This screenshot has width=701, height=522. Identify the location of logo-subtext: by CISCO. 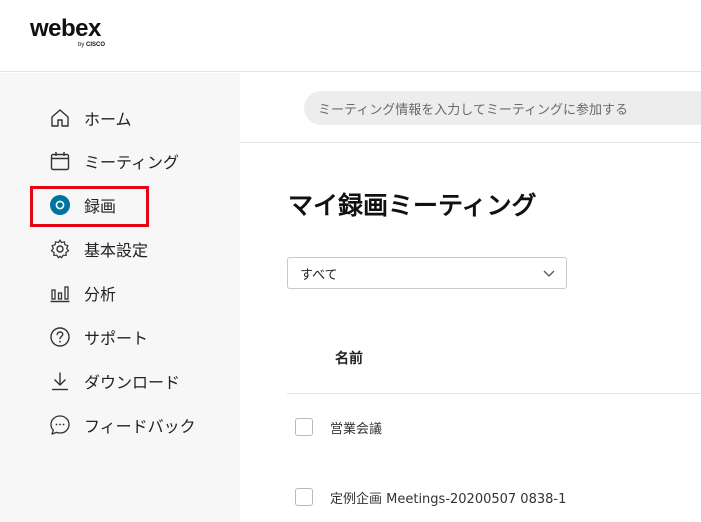
(92, 45).